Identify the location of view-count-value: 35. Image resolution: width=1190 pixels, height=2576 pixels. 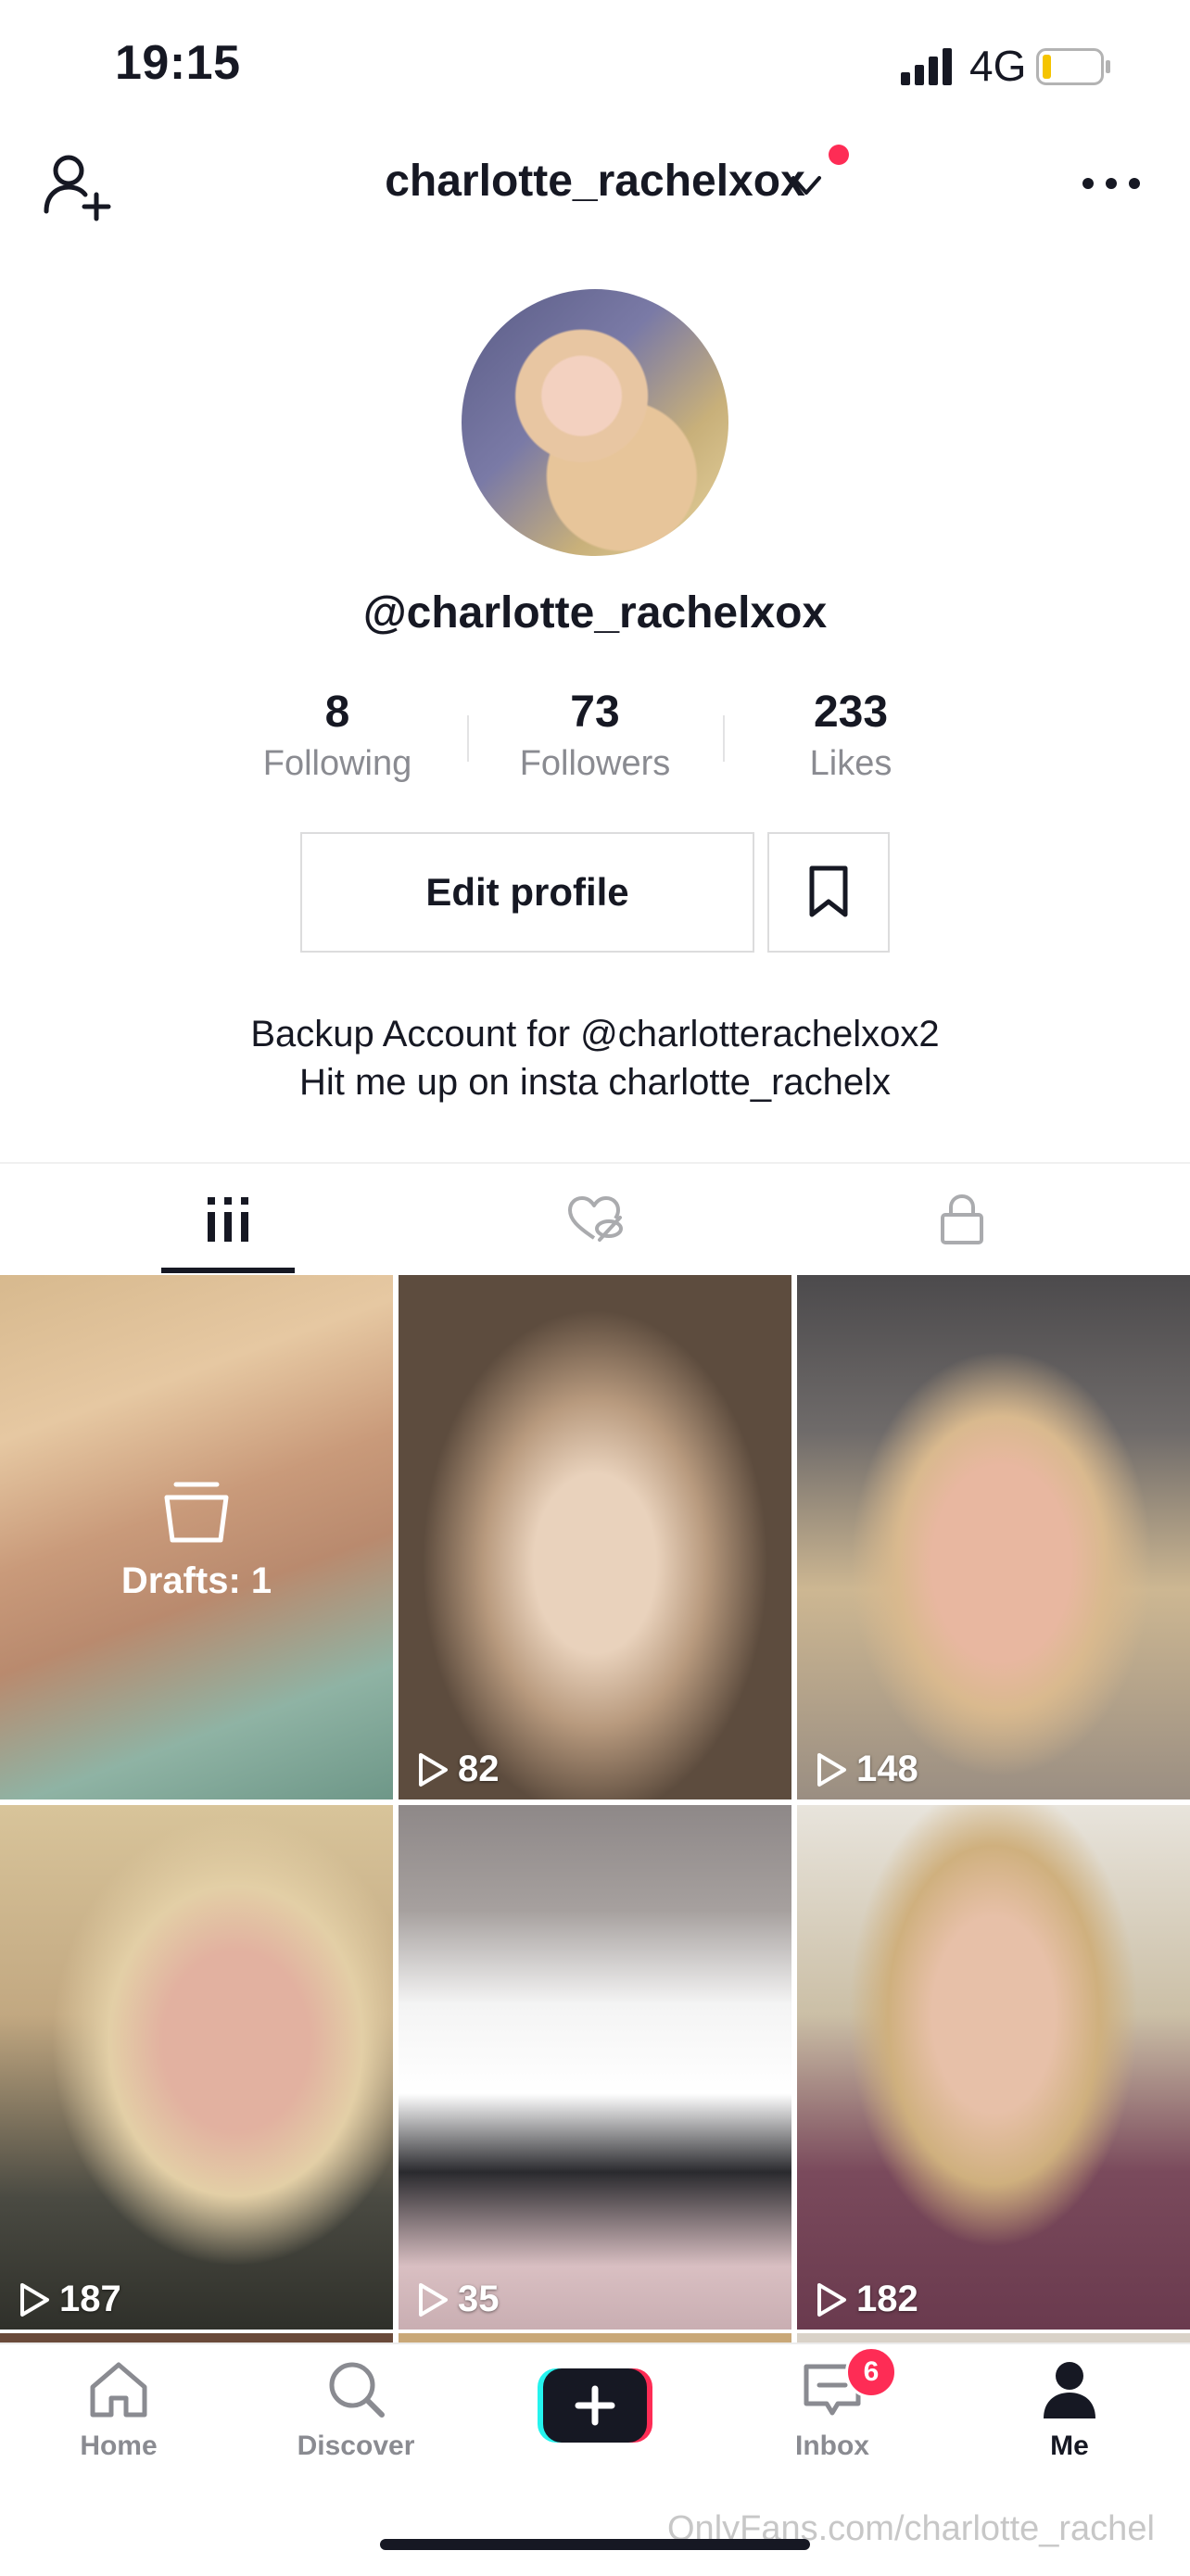
(479, 2299).